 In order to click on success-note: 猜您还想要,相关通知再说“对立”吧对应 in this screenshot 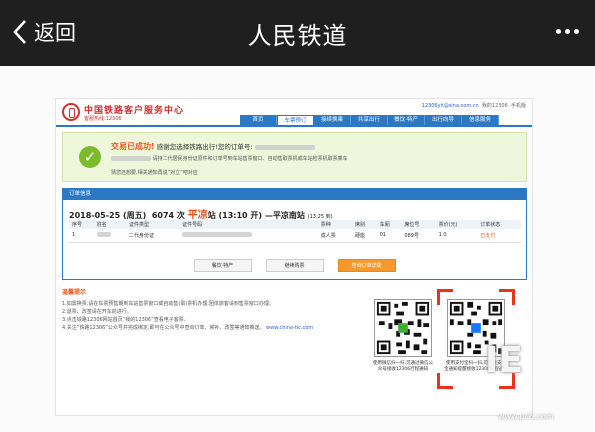, I will do `click(154, 173)`.